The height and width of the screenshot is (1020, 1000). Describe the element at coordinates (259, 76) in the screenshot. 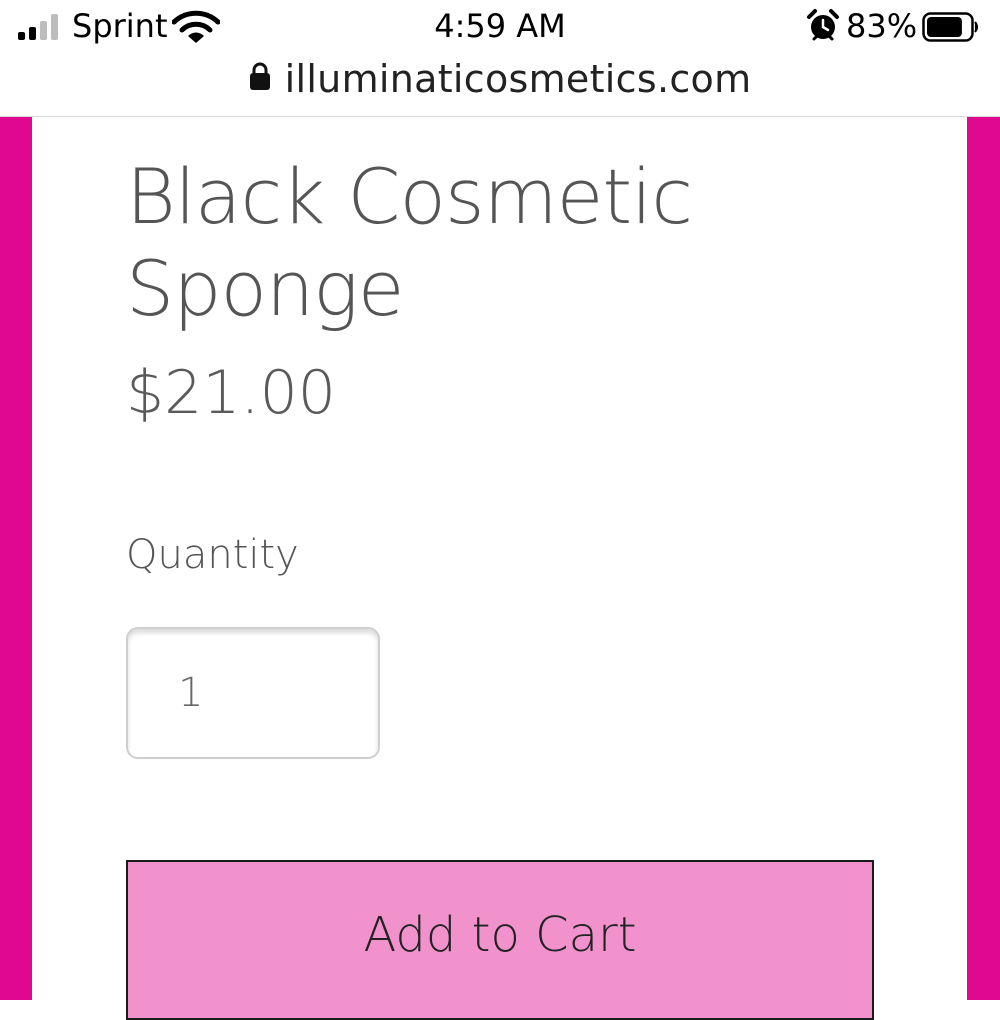

I see `lock-icon` at that location.